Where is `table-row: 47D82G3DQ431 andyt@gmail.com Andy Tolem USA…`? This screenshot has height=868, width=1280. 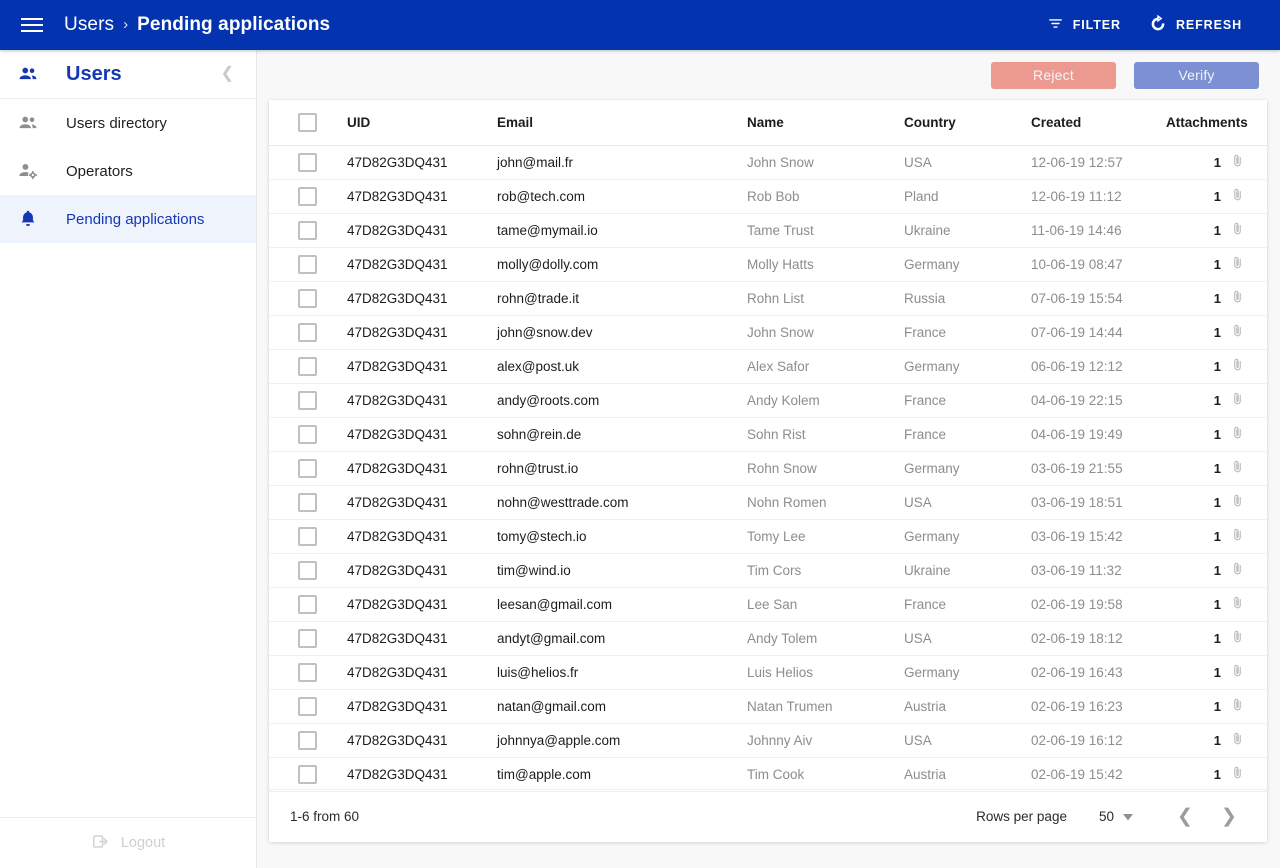
table-row: 47D82G3DQ431 andyt@gmail.com Andy Tolem USA… is located at coordinates (768, 638).